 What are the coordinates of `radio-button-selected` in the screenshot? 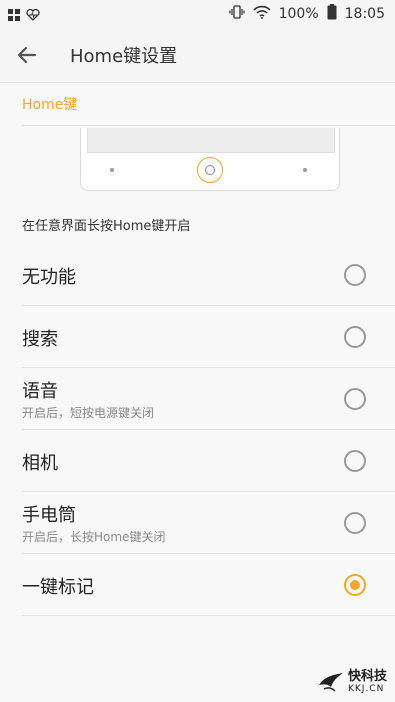 It's located at (355, 585).